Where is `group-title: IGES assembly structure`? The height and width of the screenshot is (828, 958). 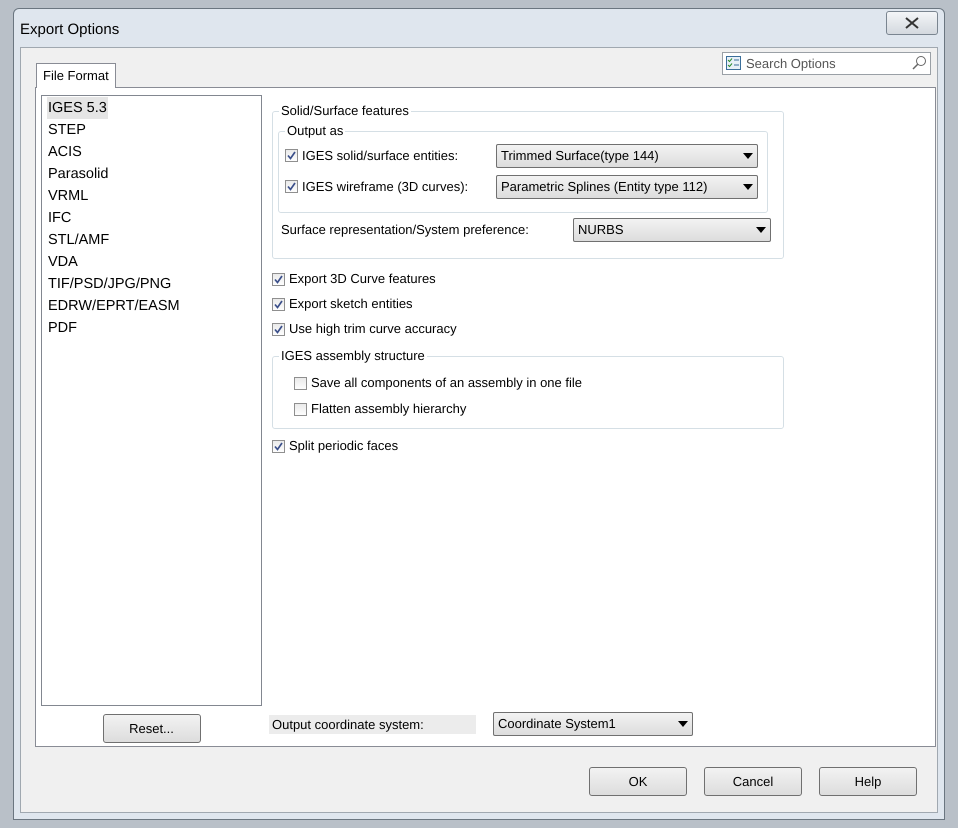
group-title: IGES assembly structure is located at coordinates (353, 356).